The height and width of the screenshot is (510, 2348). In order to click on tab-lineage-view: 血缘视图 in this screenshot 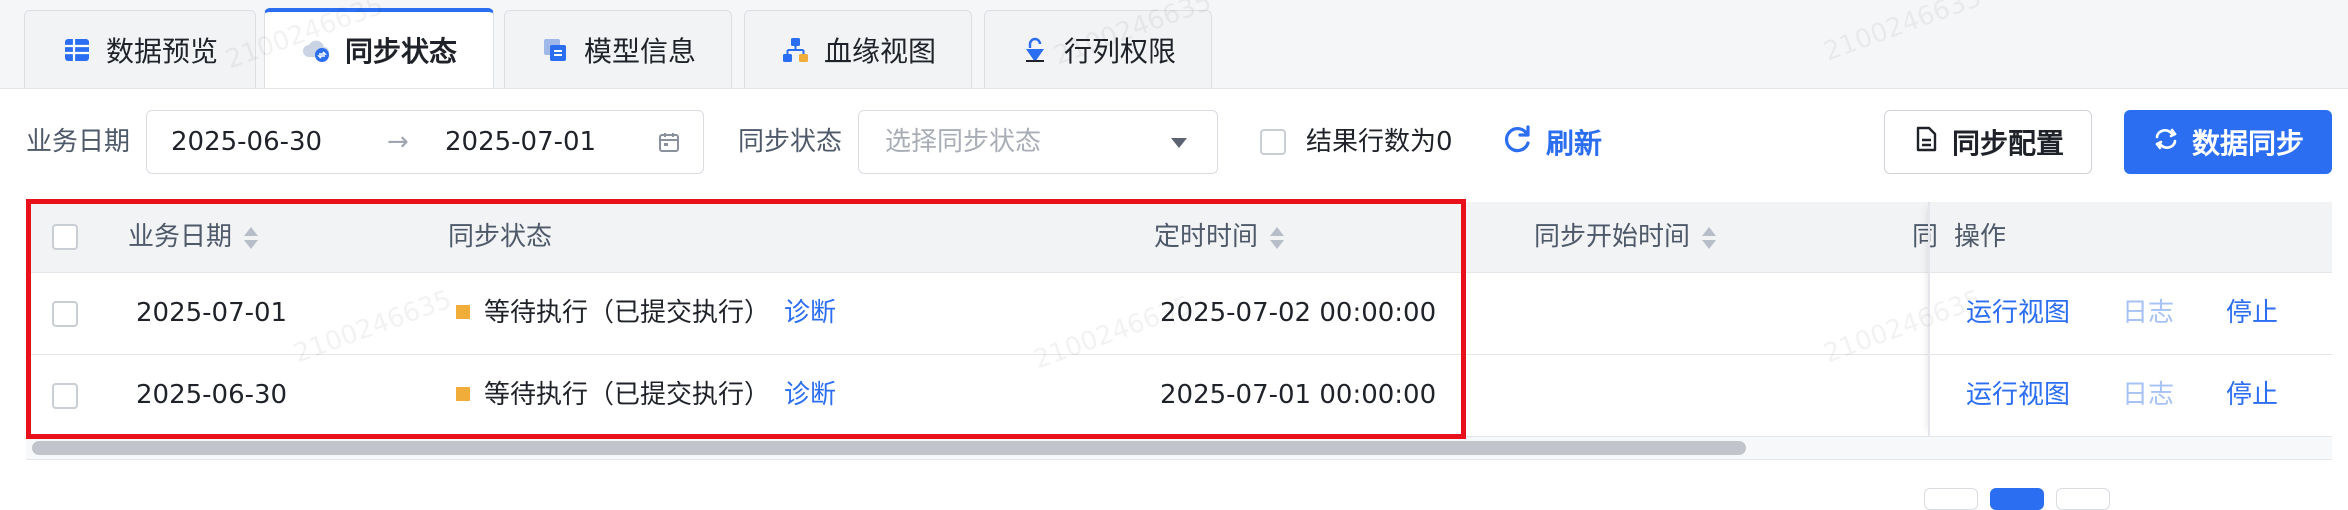, I will do `click(858, 49)`.